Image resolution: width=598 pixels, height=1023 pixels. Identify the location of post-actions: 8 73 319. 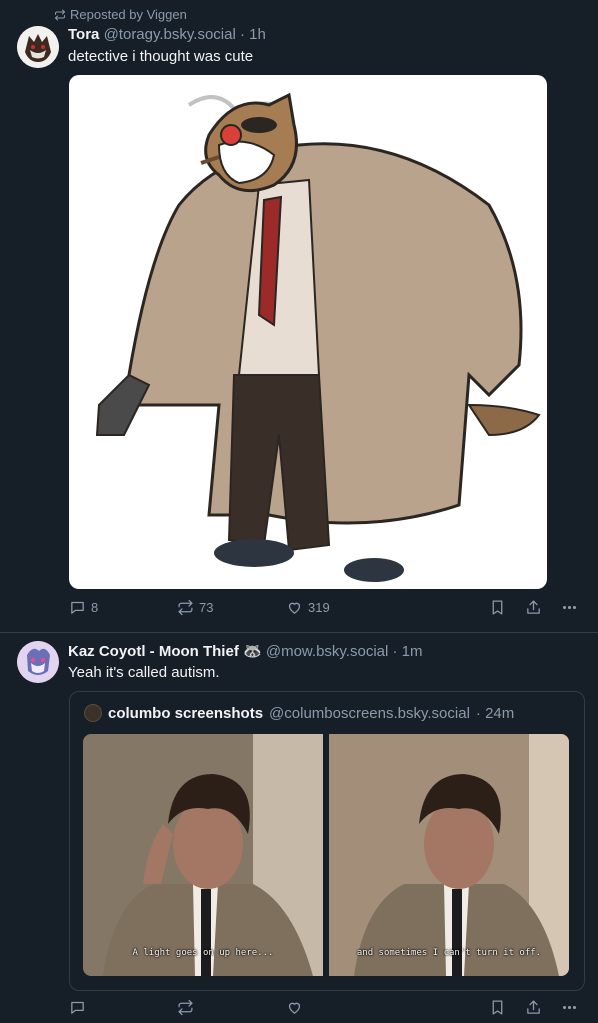
(299, 611).